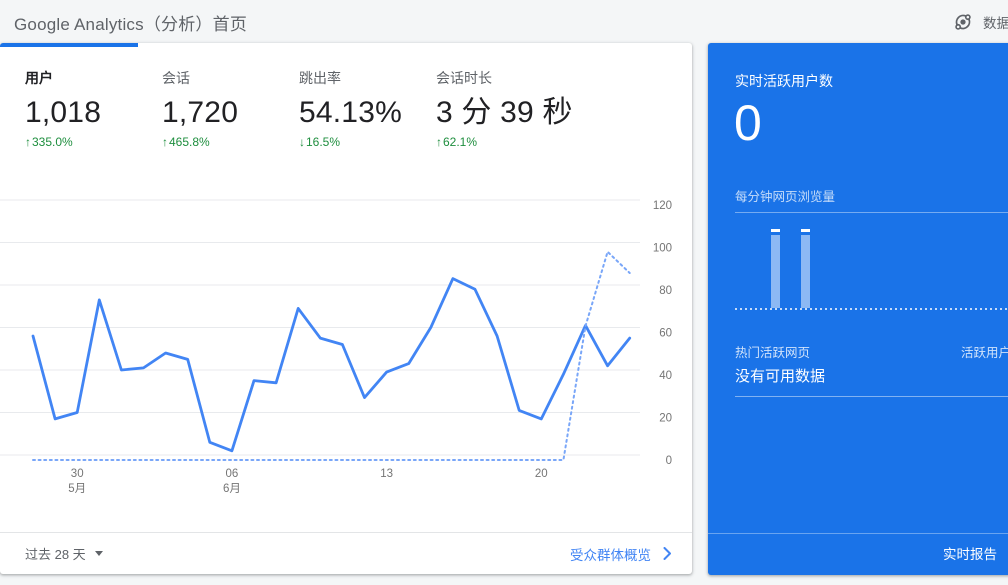  Describe the element at coordinates (55, 554) in the screenshot. I see `date-range-label: 过去 28 天` at that location.